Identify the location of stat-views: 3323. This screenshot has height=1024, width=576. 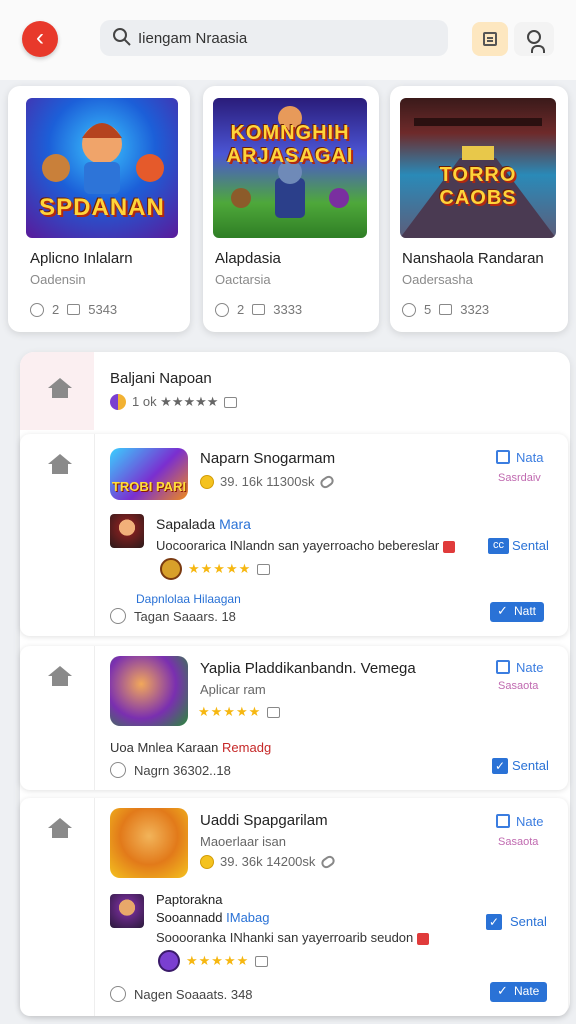
(475, 309).